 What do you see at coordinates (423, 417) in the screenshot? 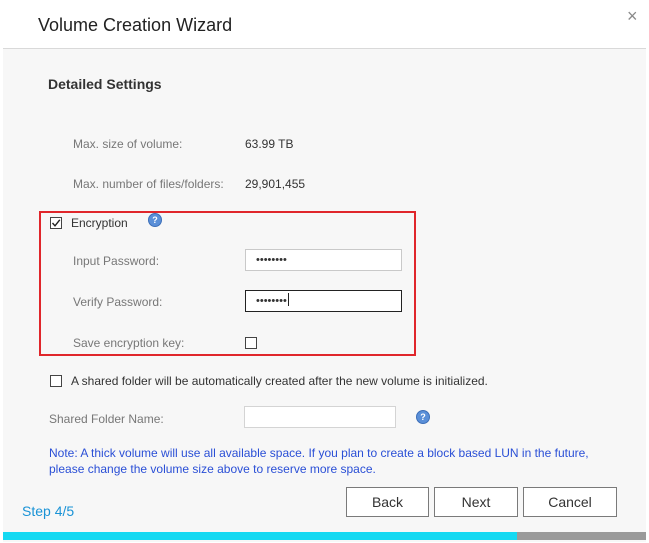
I see `shared-folder-help-icon: ?` at bounding box center [423, 417].